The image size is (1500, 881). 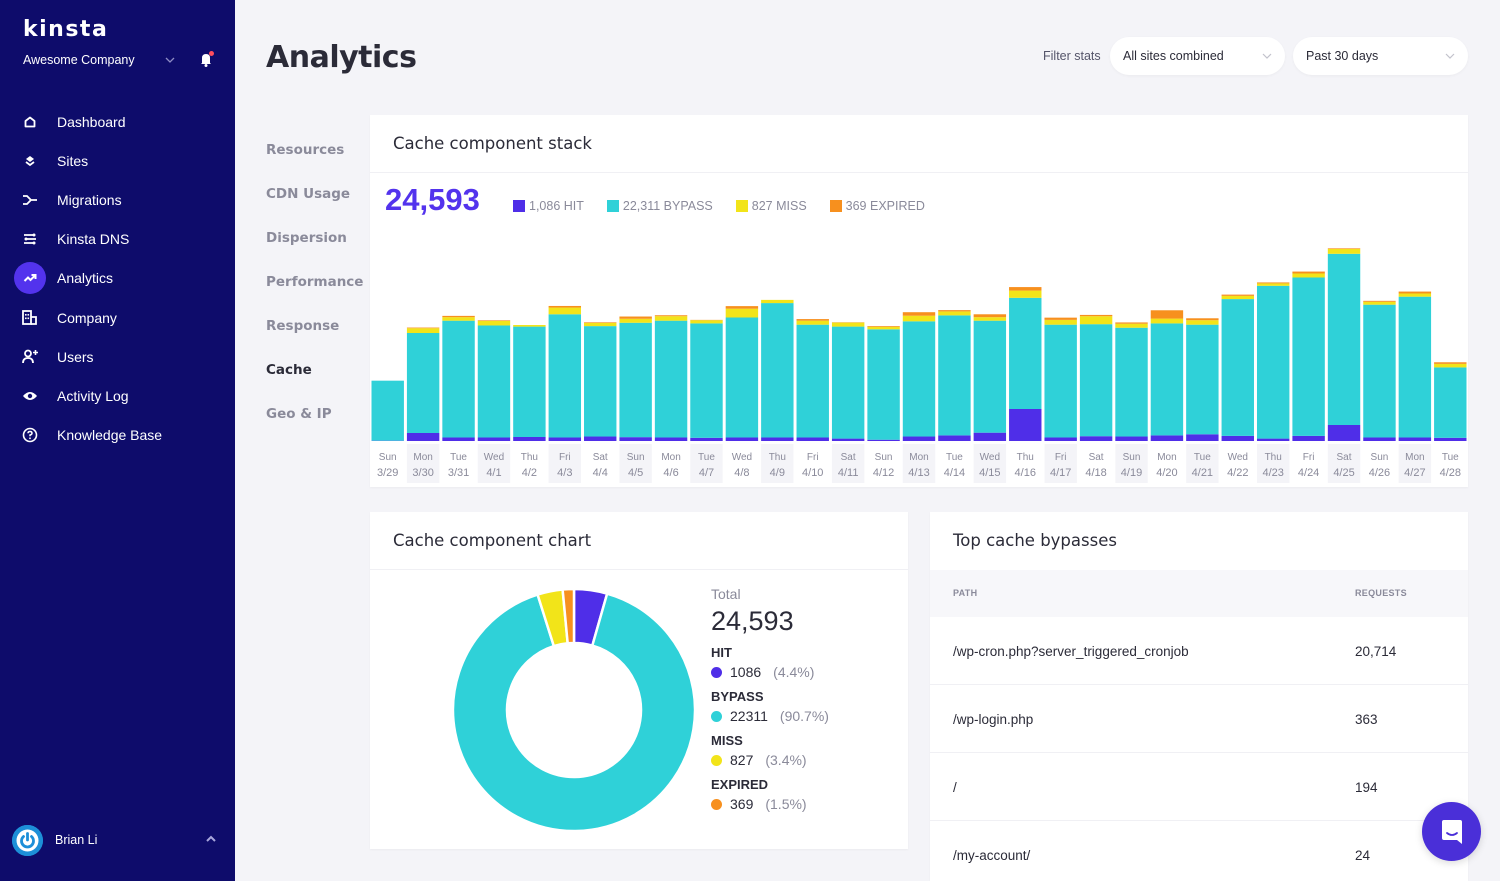 I want to click on chat-support-button, so click(x=1451, y=831).